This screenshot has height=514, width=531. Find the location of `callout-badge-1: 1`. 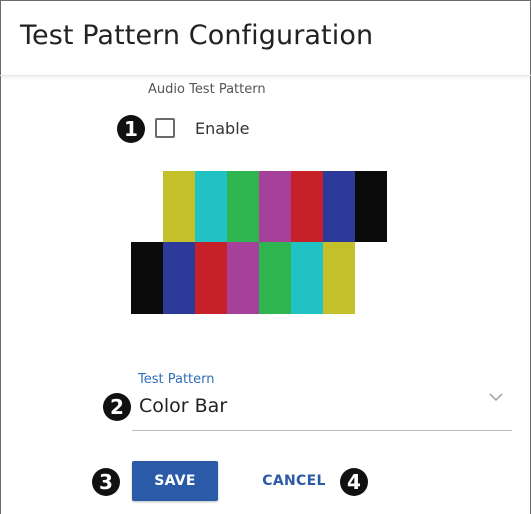

callout-badge-1: 1 is located at coordinates (131, 129).